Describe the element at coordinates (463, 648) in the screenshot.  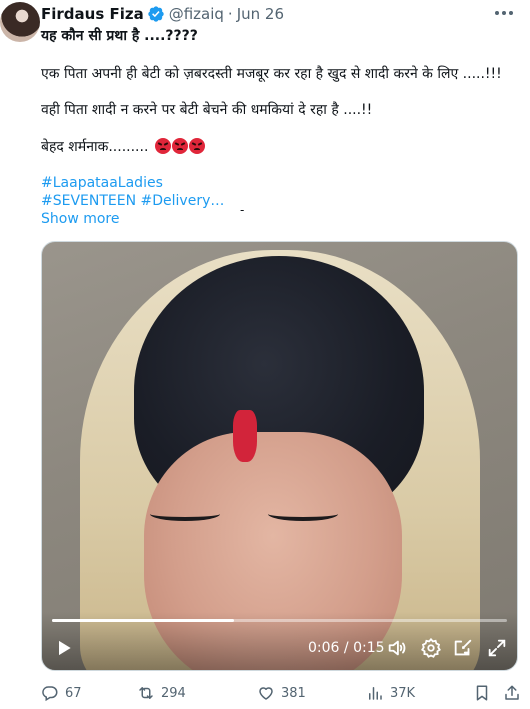
I see `pip-icon` at that location.